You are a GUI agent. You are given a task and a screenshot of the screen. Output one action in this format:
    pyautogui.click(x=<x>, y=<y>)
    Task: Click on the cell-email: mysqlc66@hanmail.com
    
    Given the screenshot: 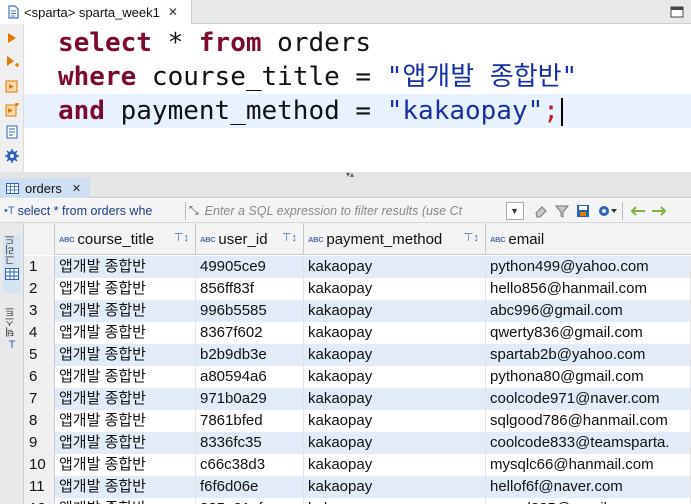 What is the action you would take?
    pyautogui.click(x=588, y=465)
    